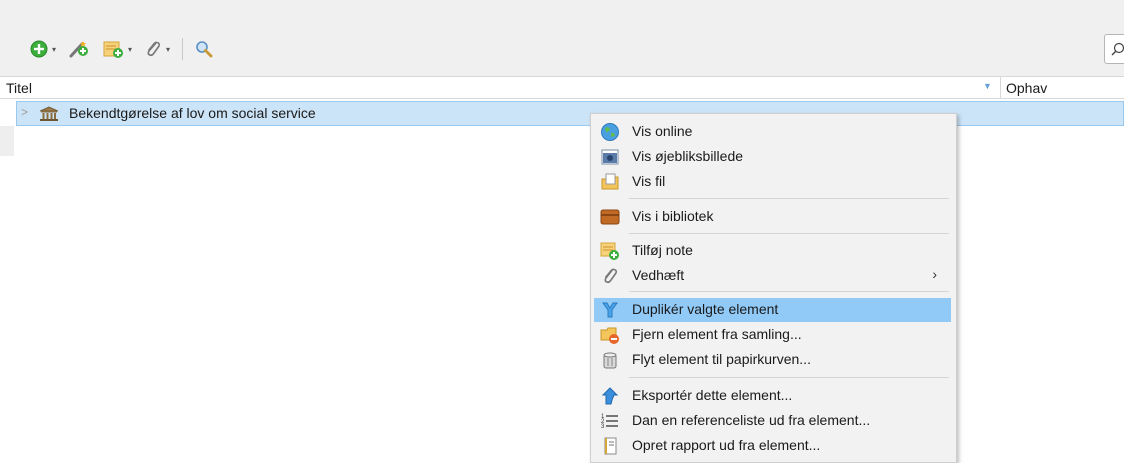 This screenshot has width=1124, height=463. What do you see at coordinates (562, 87) in the screenshot?
I see `items-table-header: Titel ▼ Ophav` at bounding box center [562, 87].